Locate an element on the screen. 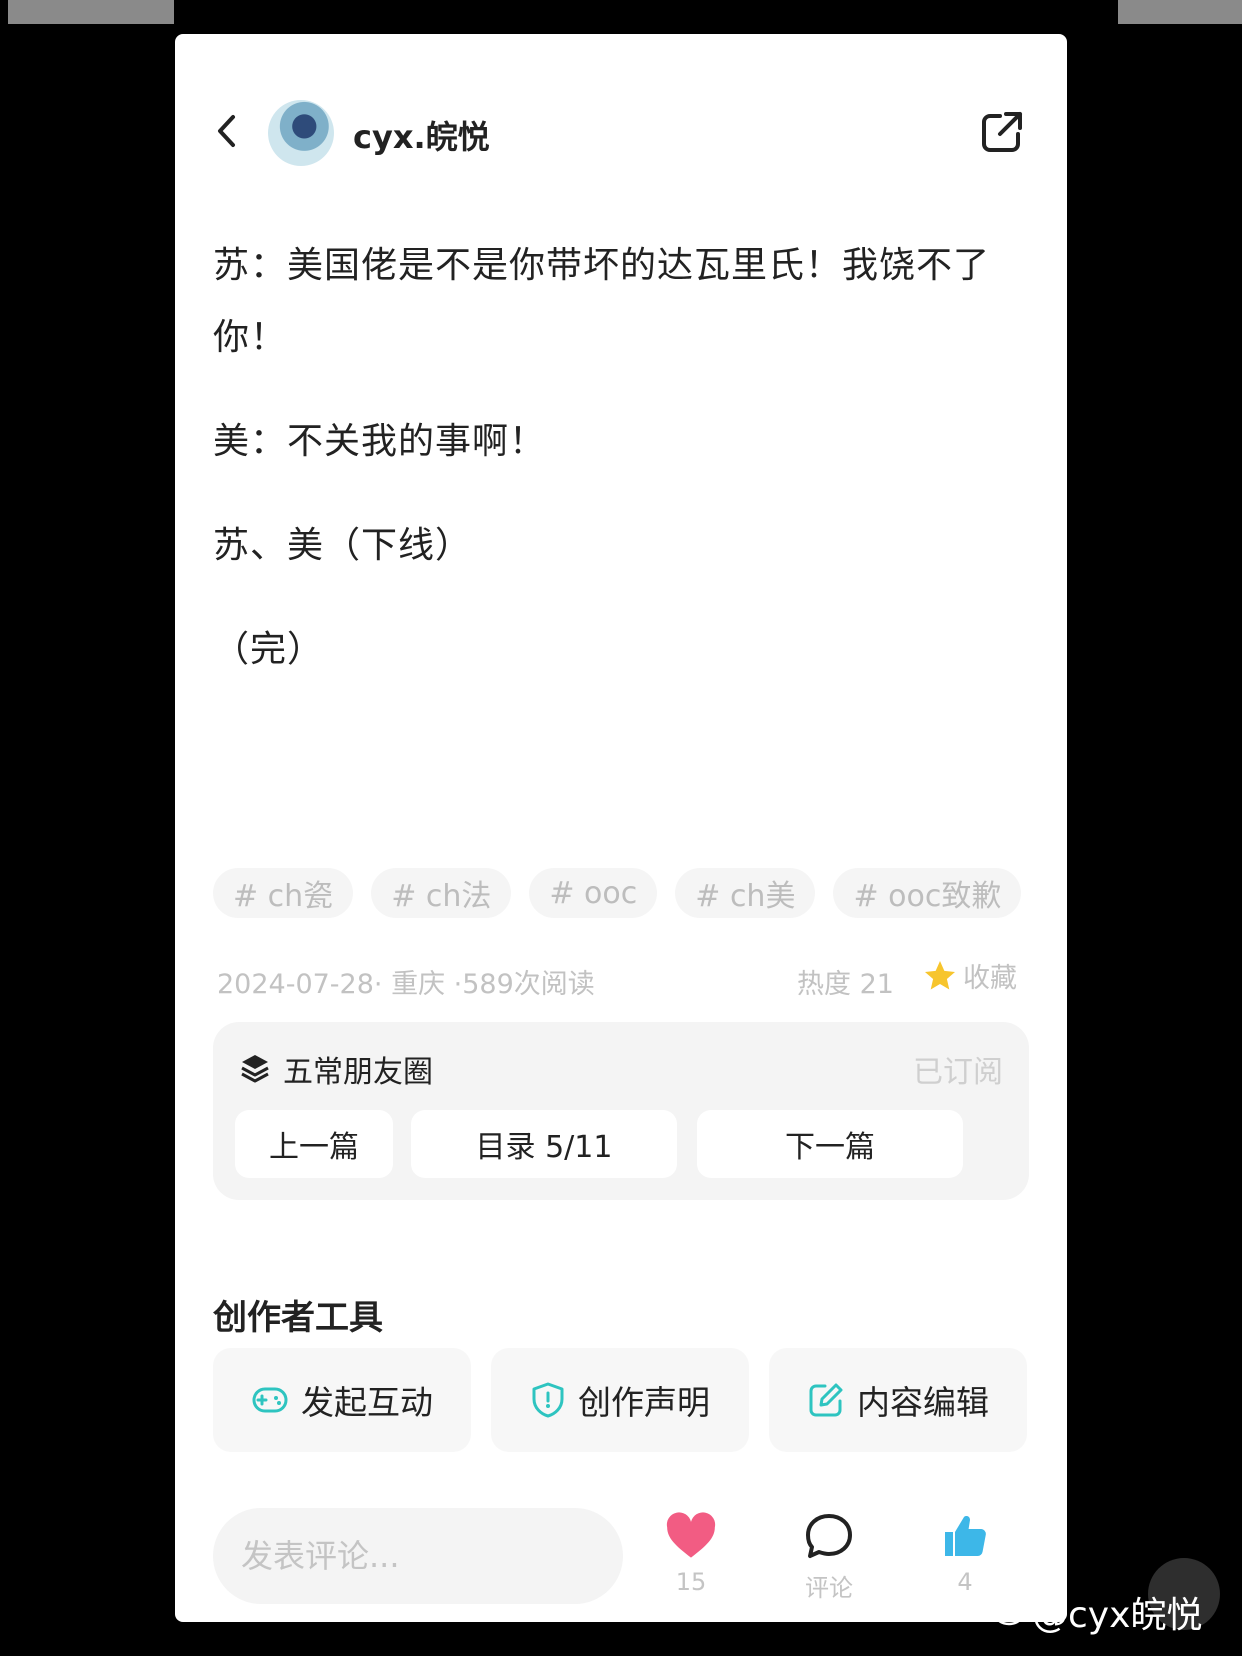  favorite-button: 收藏 is located at coordinates (969, 975).